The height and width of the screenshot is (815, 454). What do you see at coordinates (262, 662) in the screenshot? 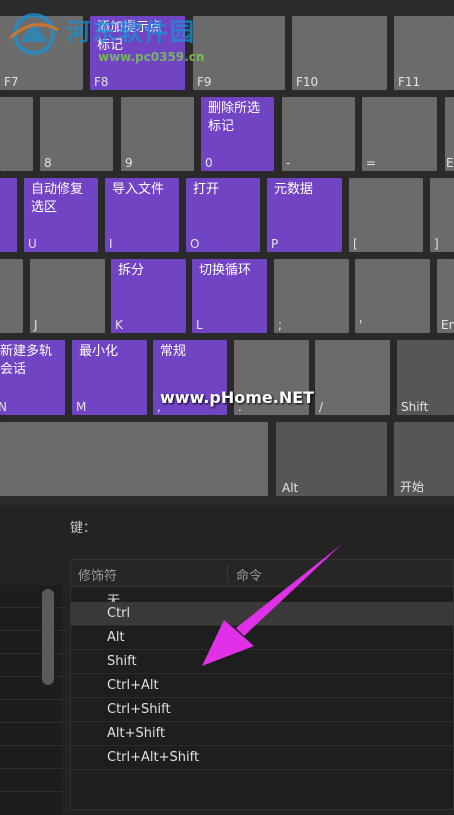
I see `table-row: Shift` at bounding box center [262, 662].